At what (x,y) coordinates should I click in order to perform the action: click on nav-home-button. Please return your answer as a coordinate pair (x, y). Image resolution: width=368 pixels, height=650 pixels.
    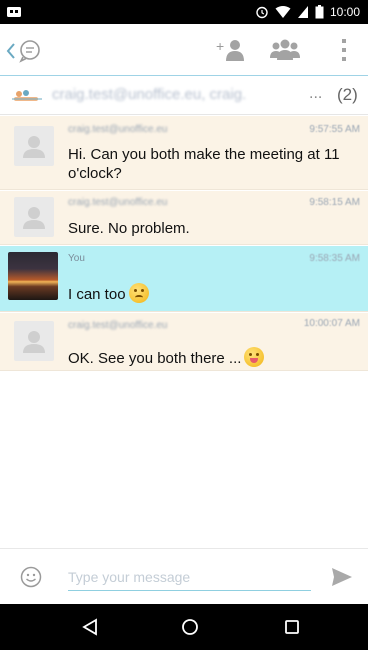
    Looking at the image, I should click on (190, 627).